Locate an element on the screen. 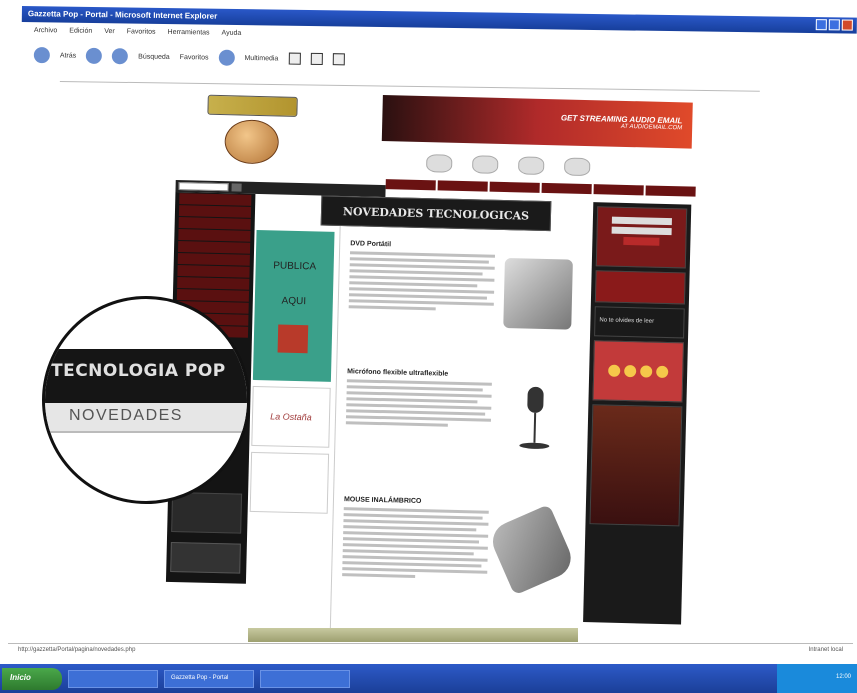  clock: 12:00 is located at coordinates (843, 677).